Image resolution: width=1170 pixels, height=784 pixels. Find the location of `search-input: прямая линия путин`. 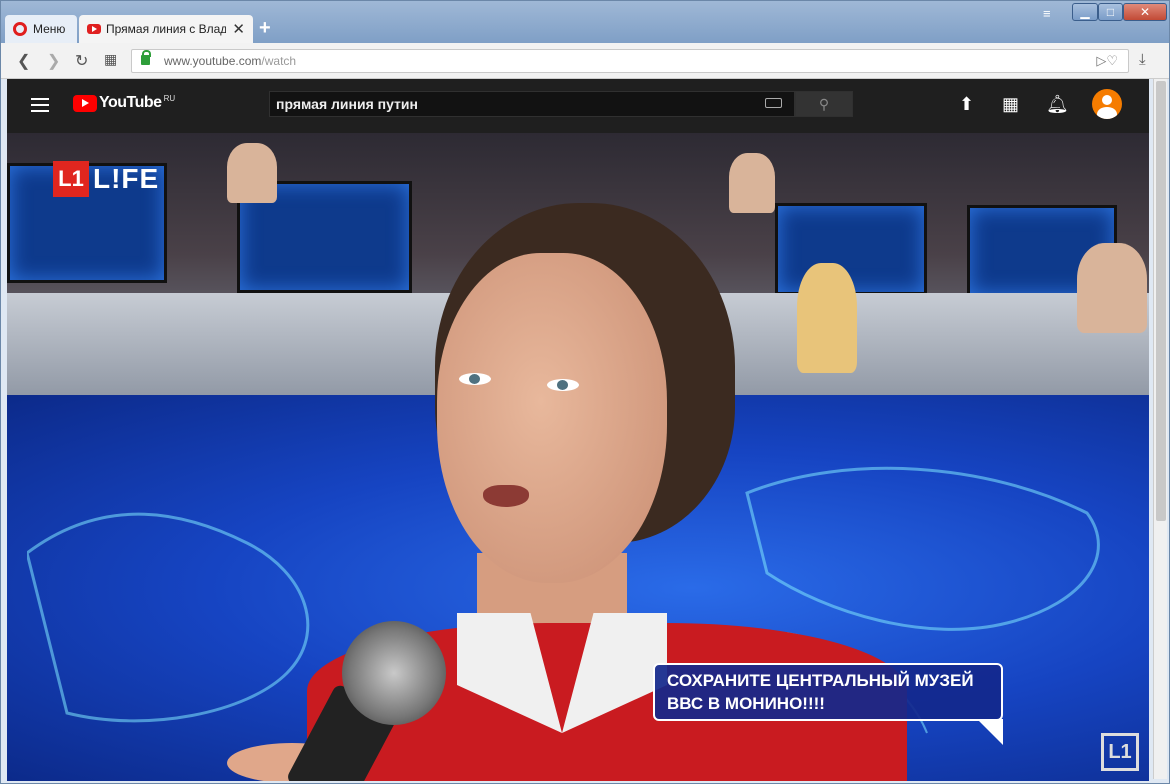

search-input: прямая линия путин is located at coordinates (532, 104).